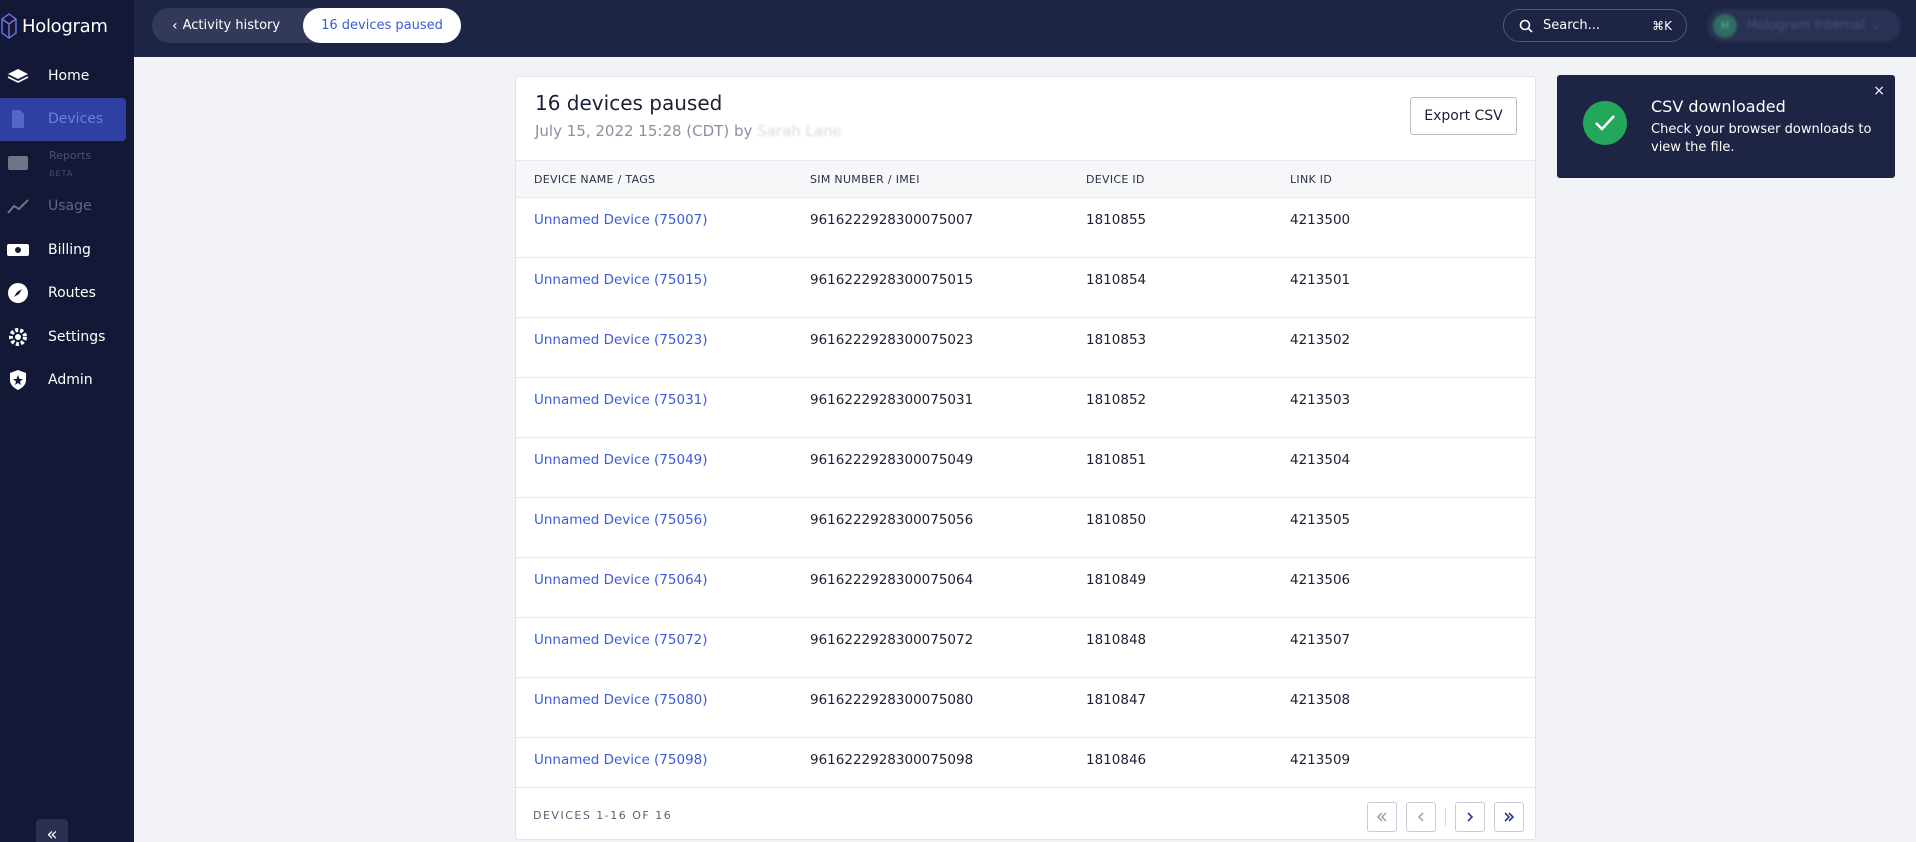 This screenshot has height=842, width=1916. I want to click on device-id: 1810853, so click(1116, 340).